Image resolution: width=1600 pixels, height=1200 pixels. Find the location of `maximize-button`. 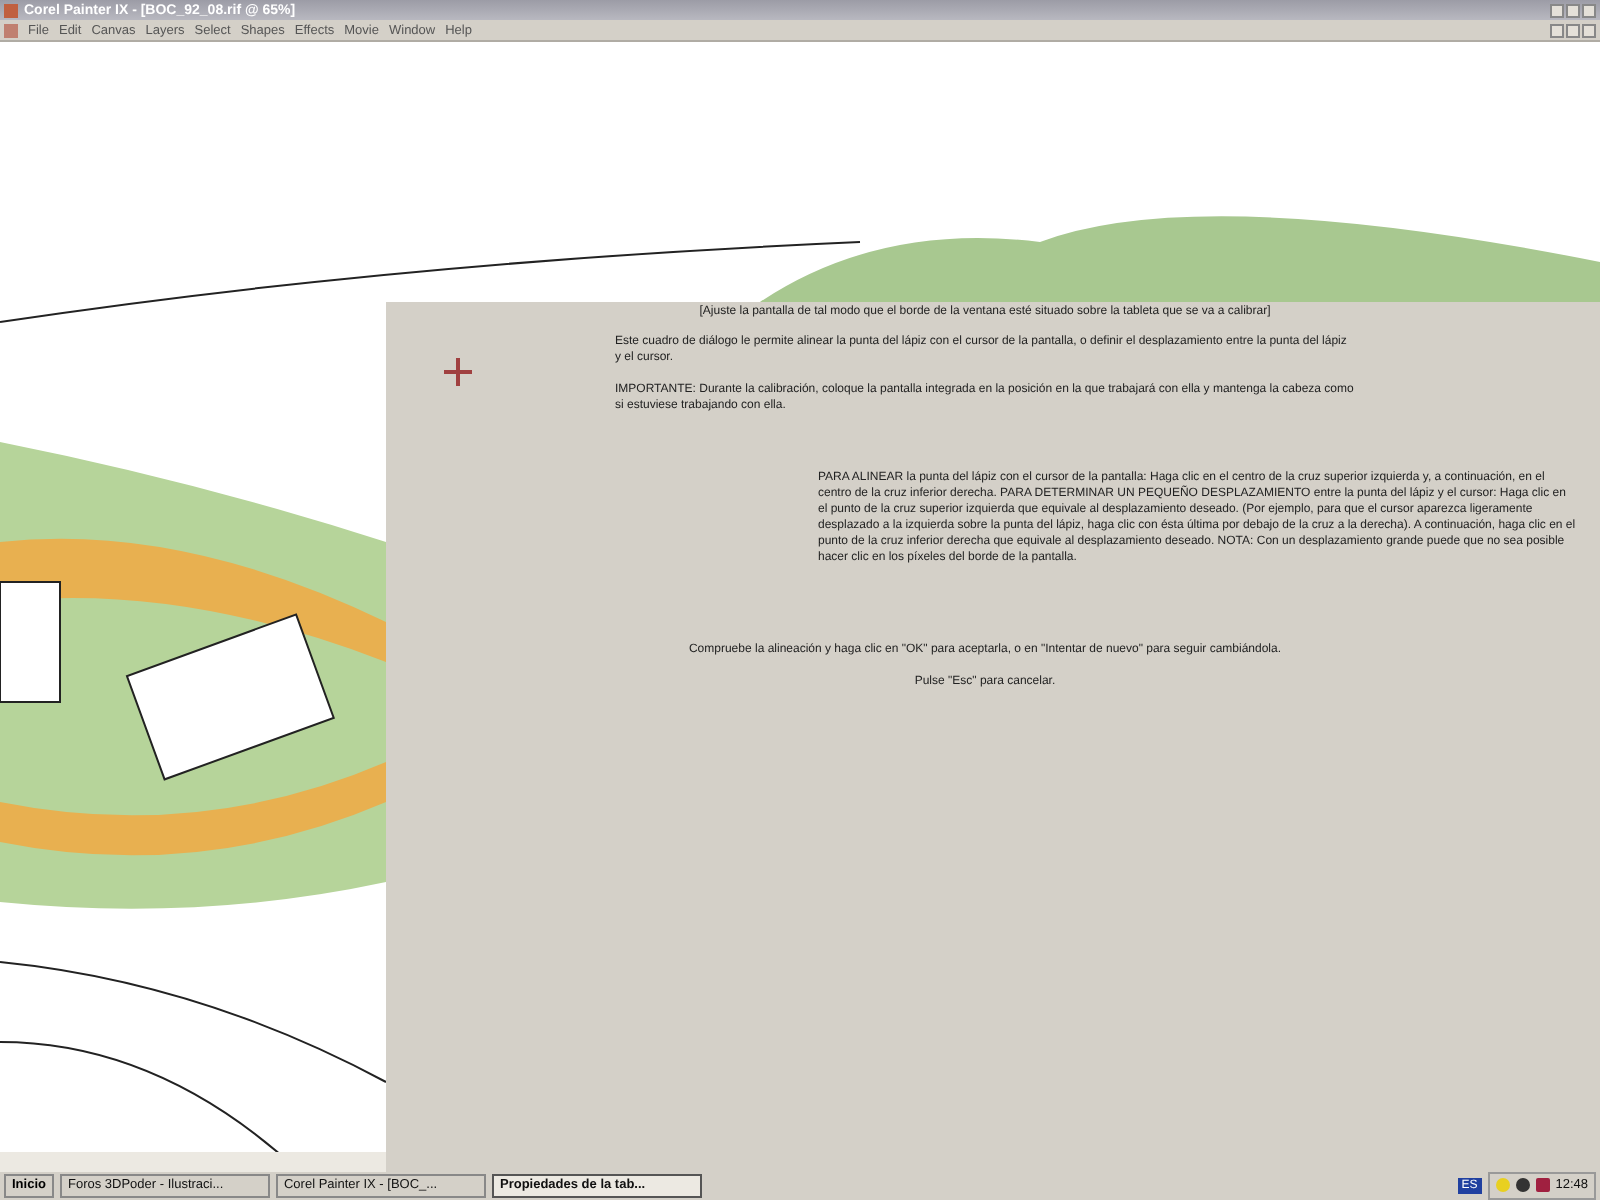

maximize-button is located at coordinates (1573, 10).